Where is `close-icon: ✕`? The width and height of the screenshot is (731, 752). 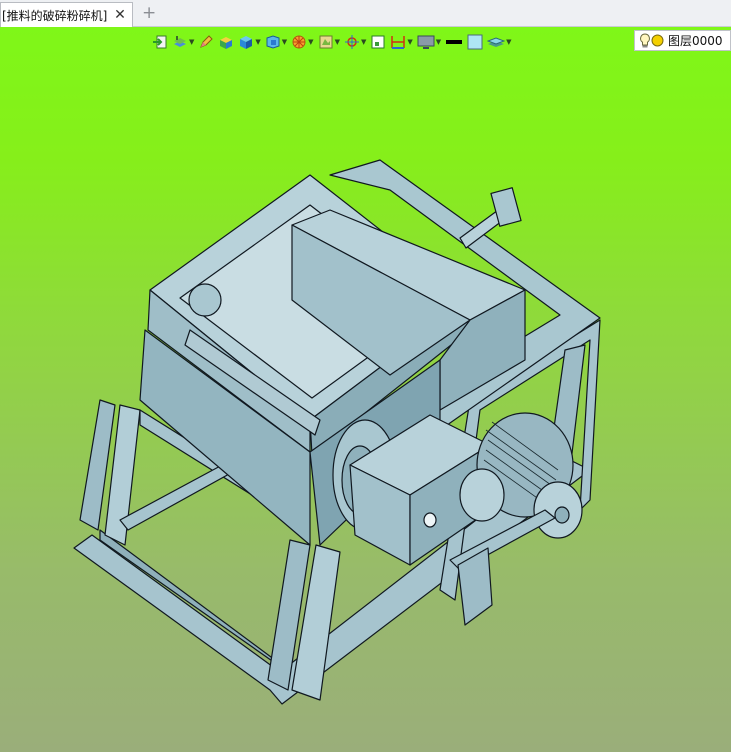 close-icon: ✕ is located at coordinates (120, 15).